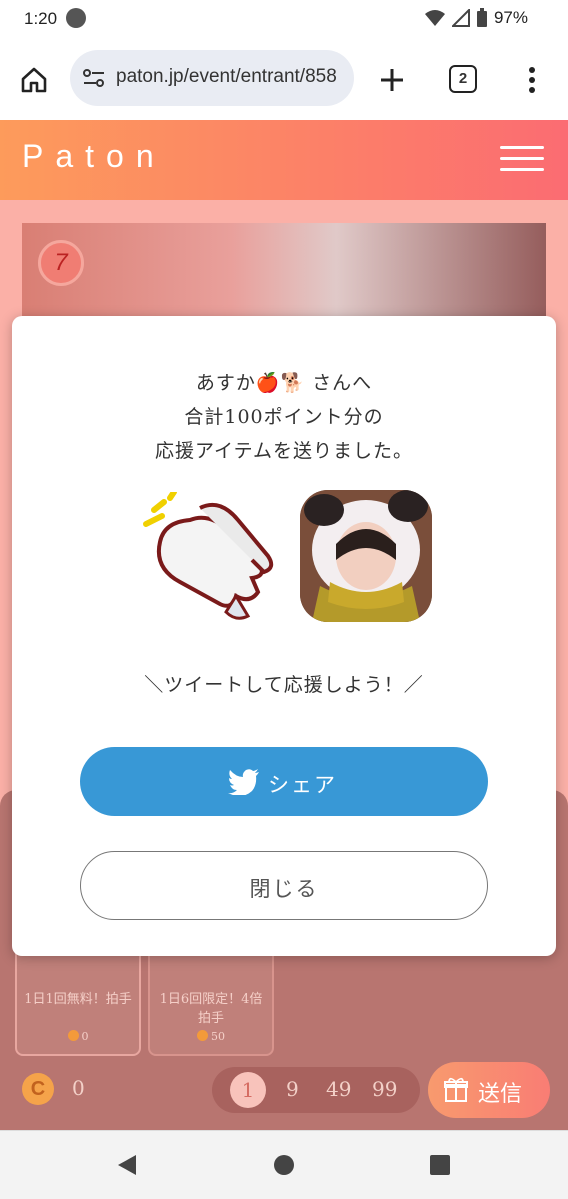 This screenshot has width=568, height=1199. Describe the element at coordinates (127, 1165) in the screenshot. I see `back-icon` at that location.